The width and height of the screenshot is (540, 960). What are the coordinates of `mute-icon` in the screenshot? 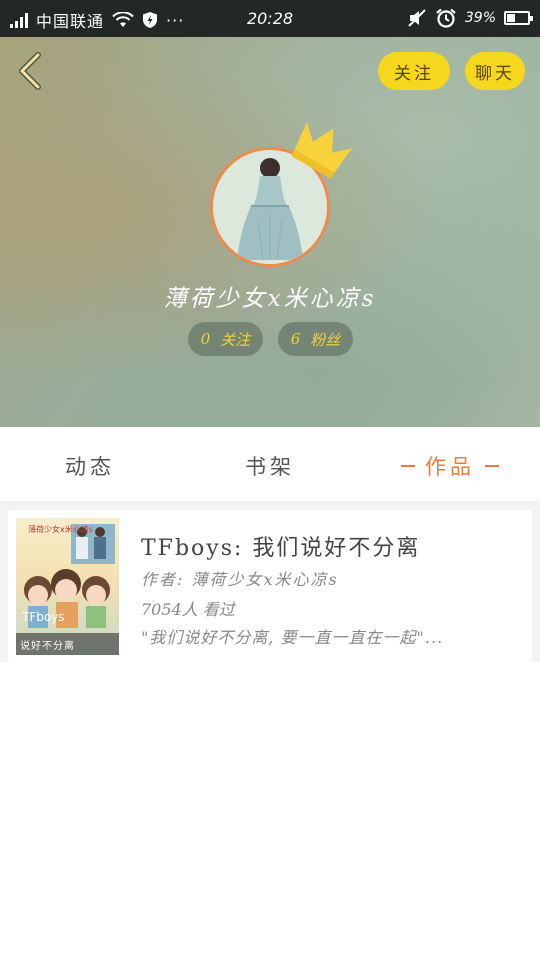 It's located at (417, 18).